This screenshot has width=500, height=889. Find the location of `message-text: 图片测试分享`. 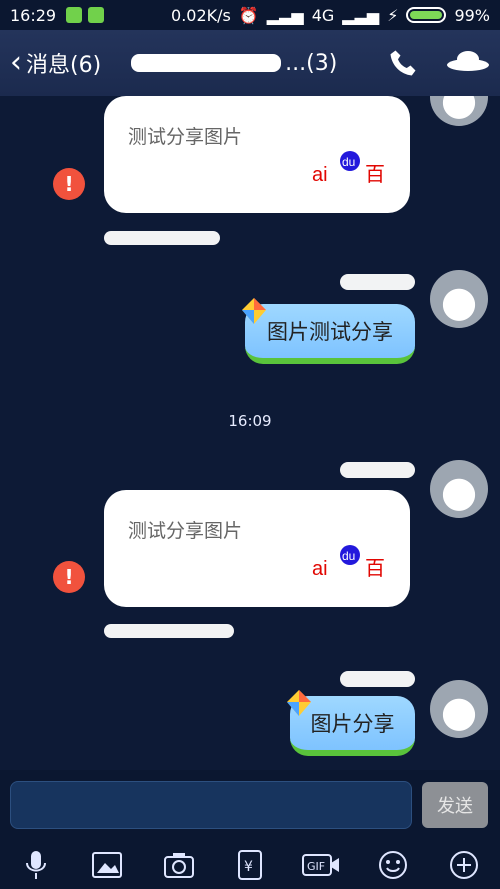

message-text: 图片测试分享 is located at coordinates (330, 332).